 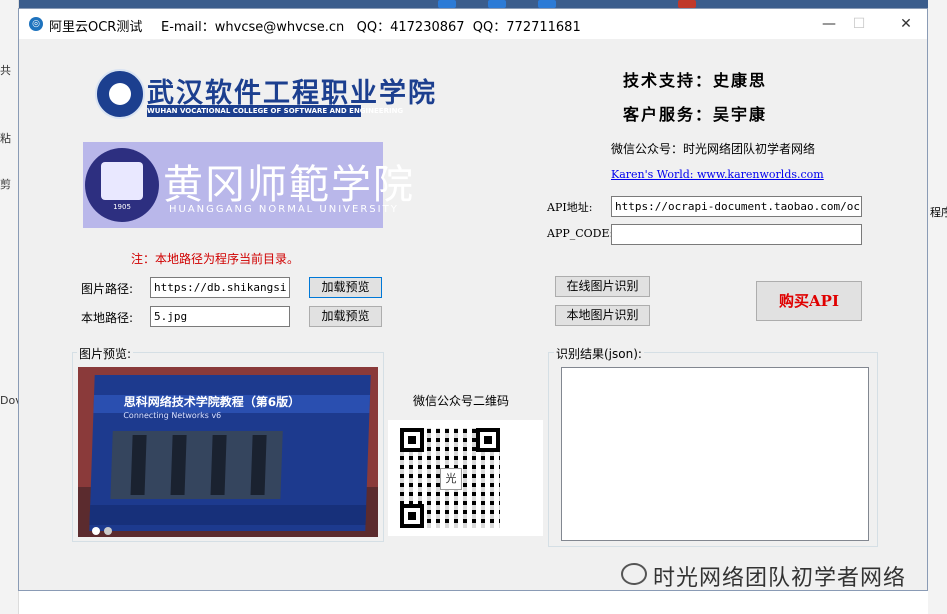 I want to click on result-textbox, so click(x=715, y=454).